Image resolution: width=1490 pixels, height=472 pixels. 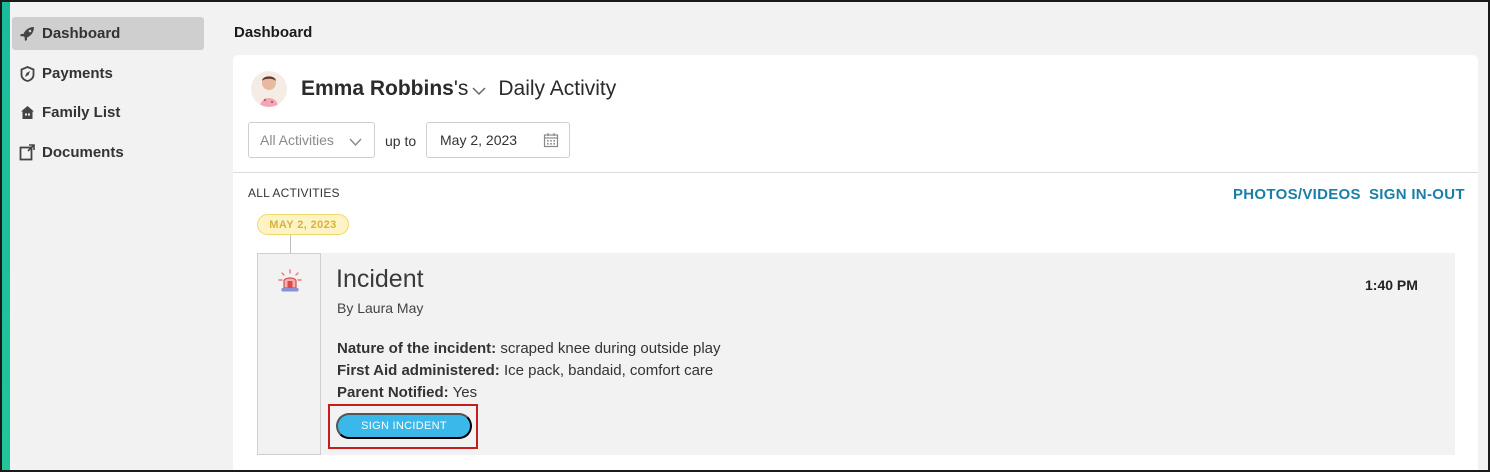 What do you see at coordinates (377, 88) in the screenshot?
I see `child-name: Emma Robbins` at bounding box center [377, 88].